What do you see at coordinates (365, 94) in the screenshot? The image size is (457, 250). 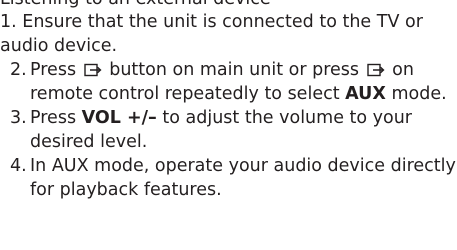 I see `aux-mode-label: AUX` at bounding box center [365, 94].